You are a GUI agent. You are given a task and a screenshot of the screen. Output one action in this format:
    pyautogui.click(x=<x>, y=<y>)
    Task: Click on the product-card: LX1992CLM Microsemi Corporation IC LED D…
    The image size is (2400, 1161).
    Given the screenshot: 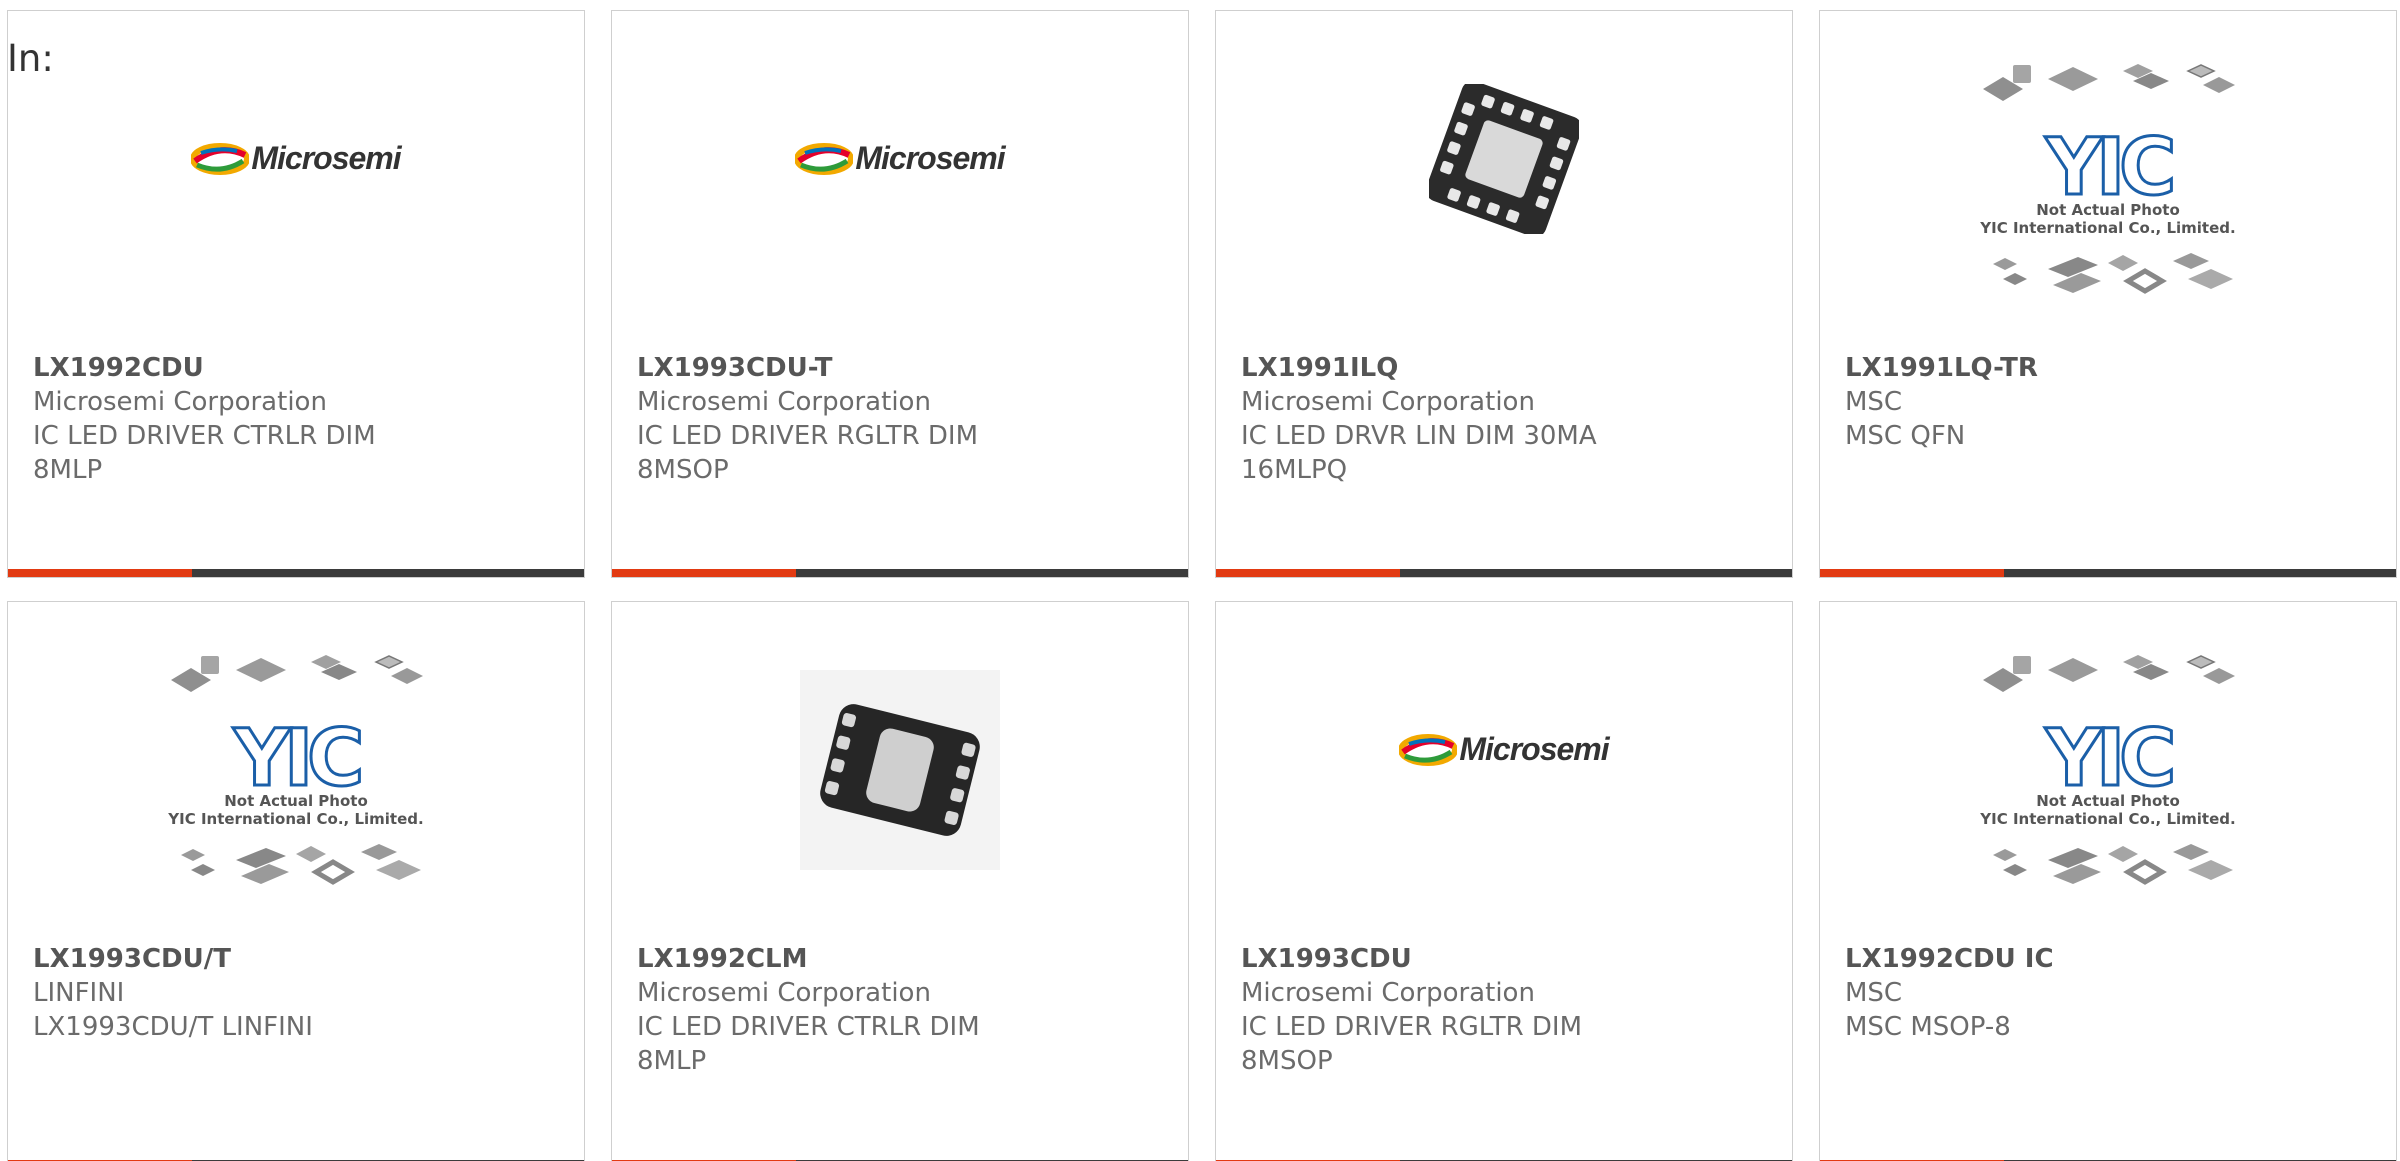 What is the action you would take?
    pyautogui.click(x=900, y=881)
    